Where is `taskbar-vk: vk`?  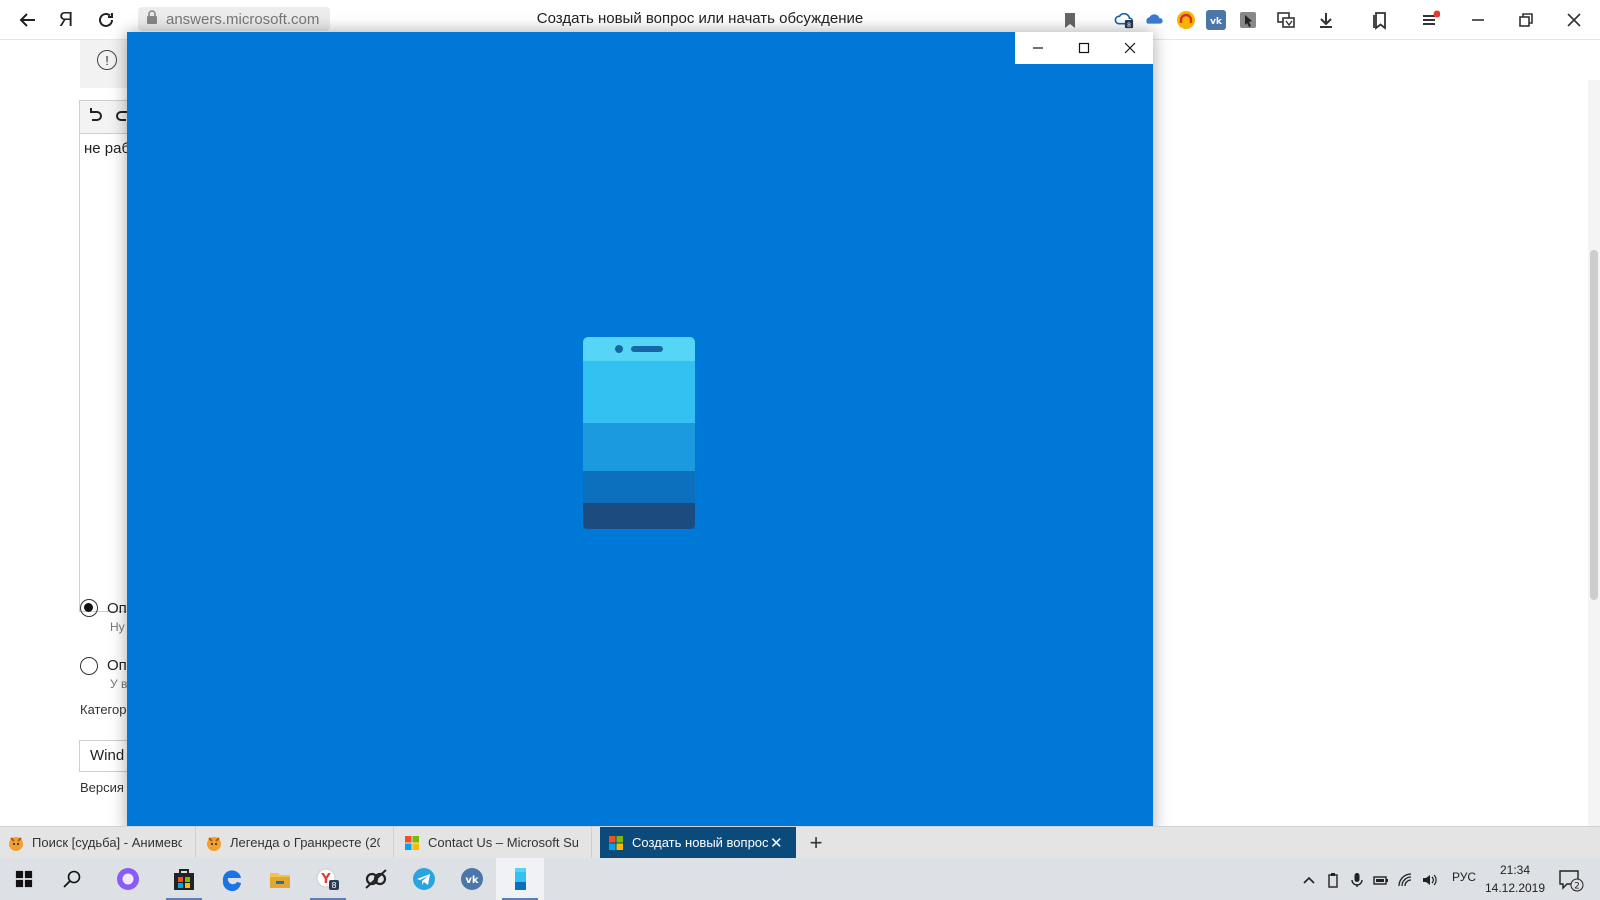 taskbar-vk: vk is located at coordinates (472, 879).